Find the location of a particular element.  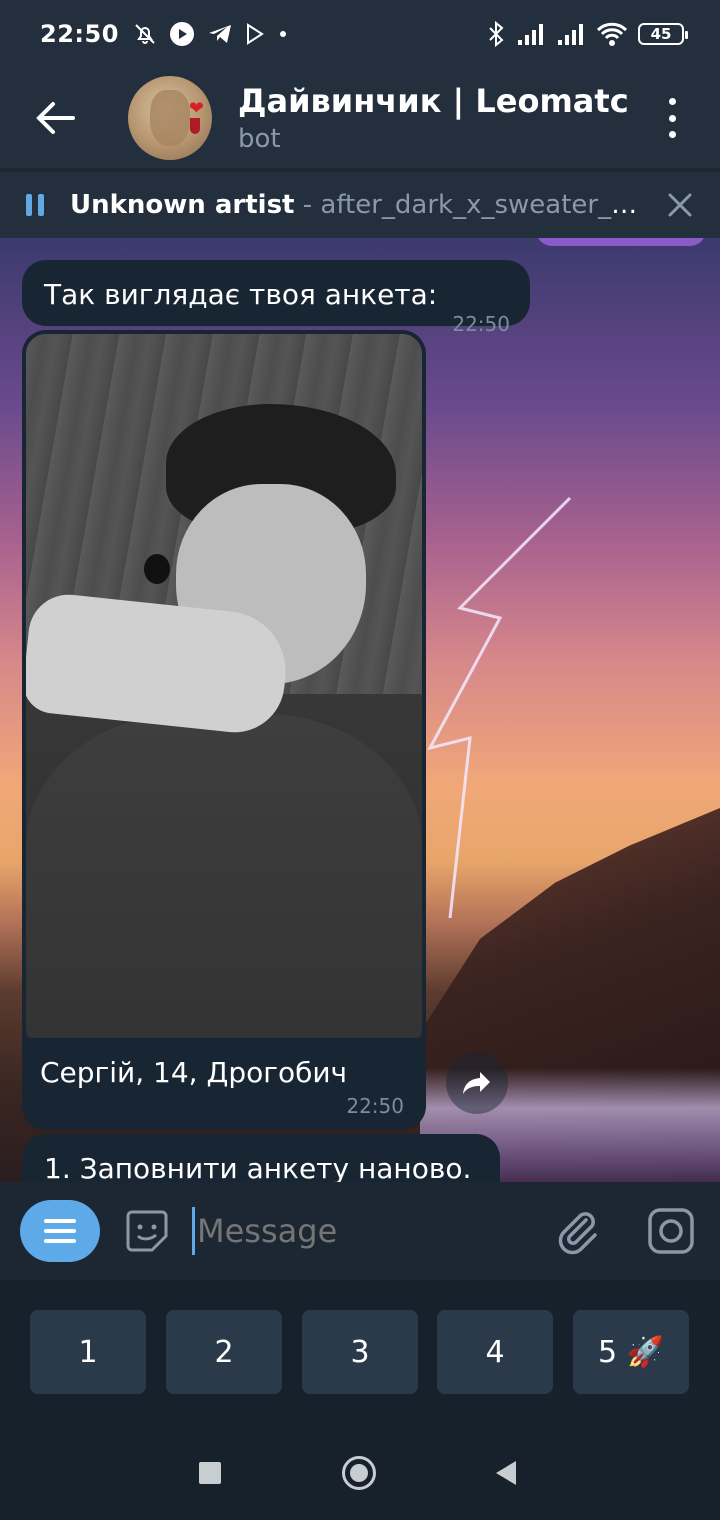

keyboard-key-4: 4 is located at coordinates (495, 1352).